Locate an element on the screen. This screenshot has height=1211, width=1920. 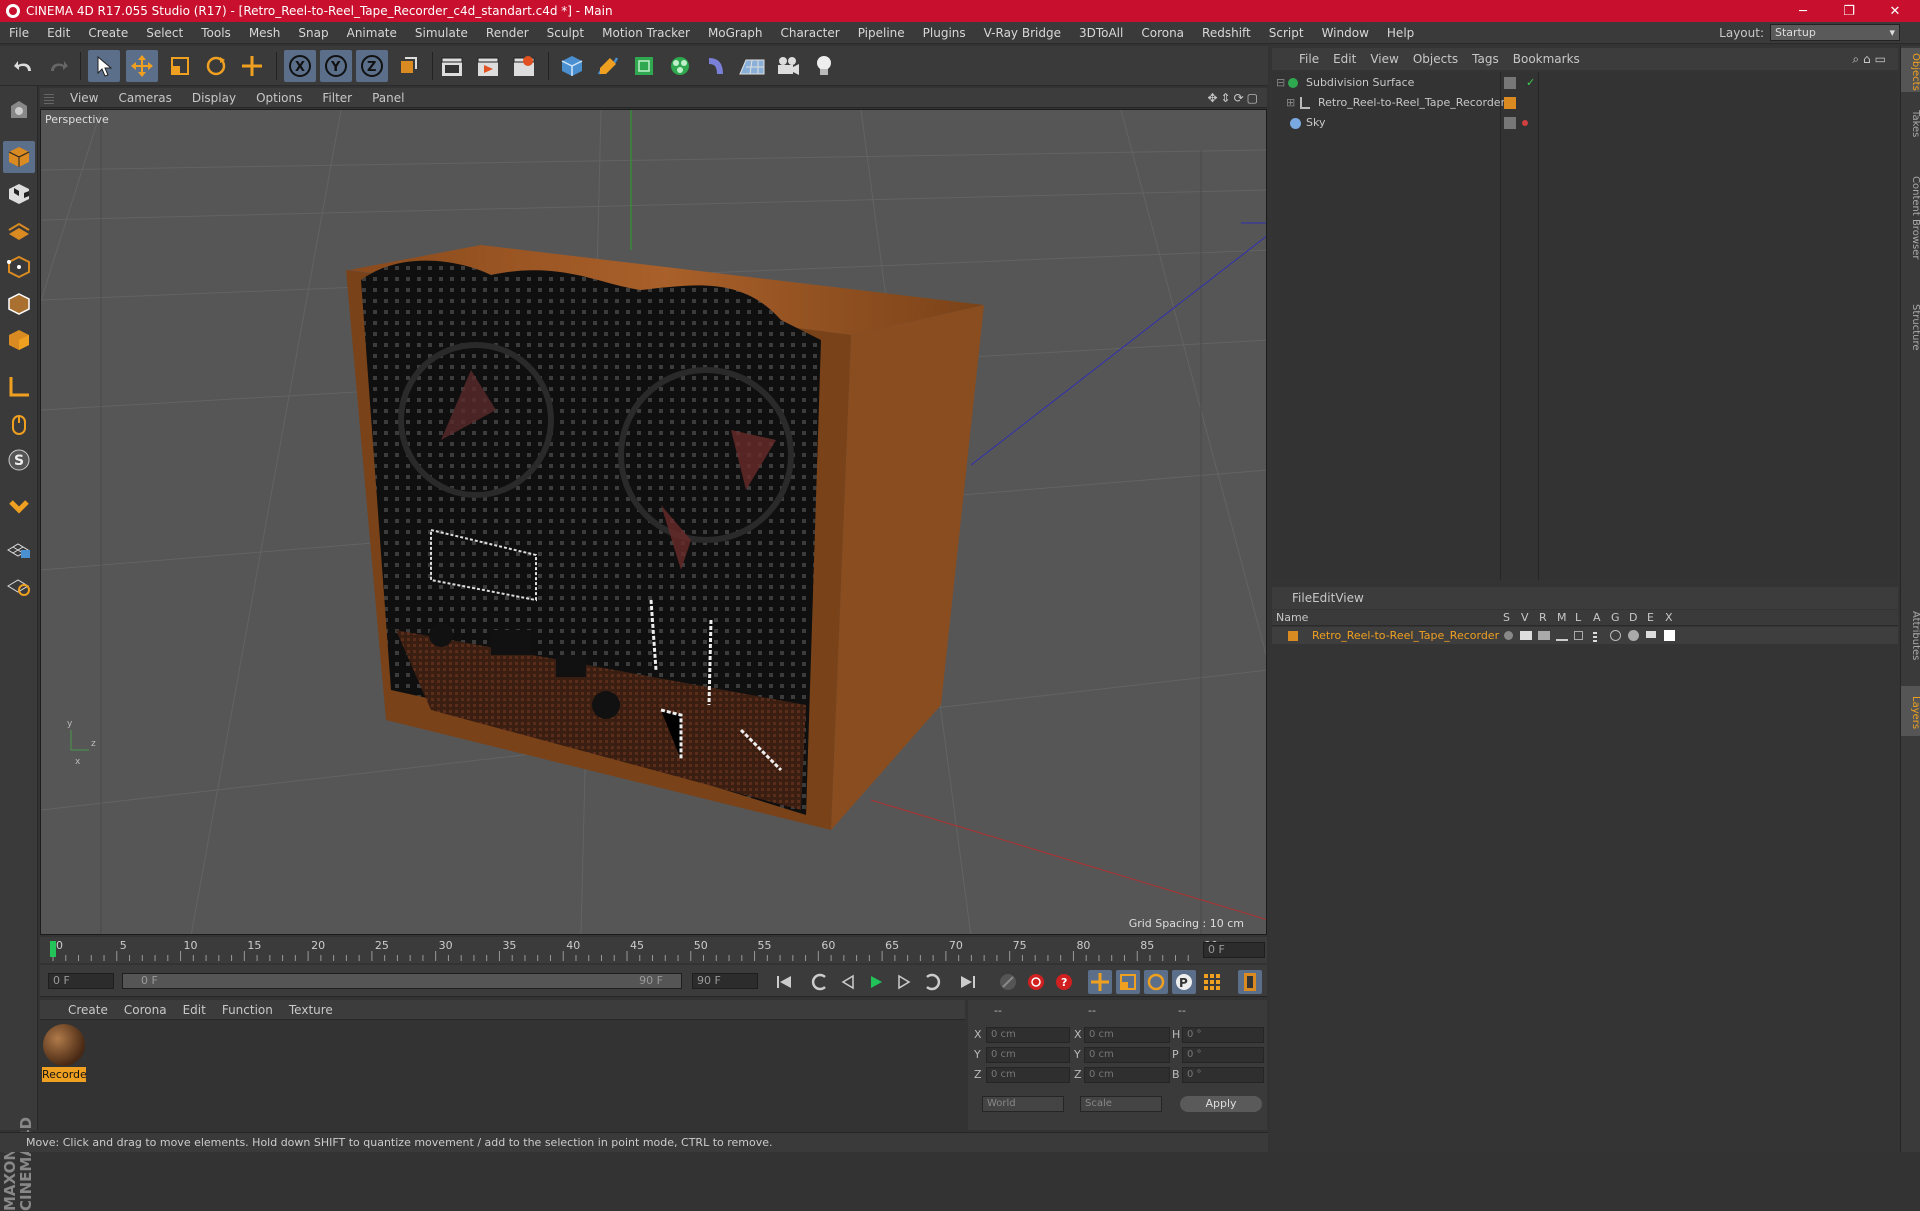
menu-select: Select is located at coordinates (164, 33).